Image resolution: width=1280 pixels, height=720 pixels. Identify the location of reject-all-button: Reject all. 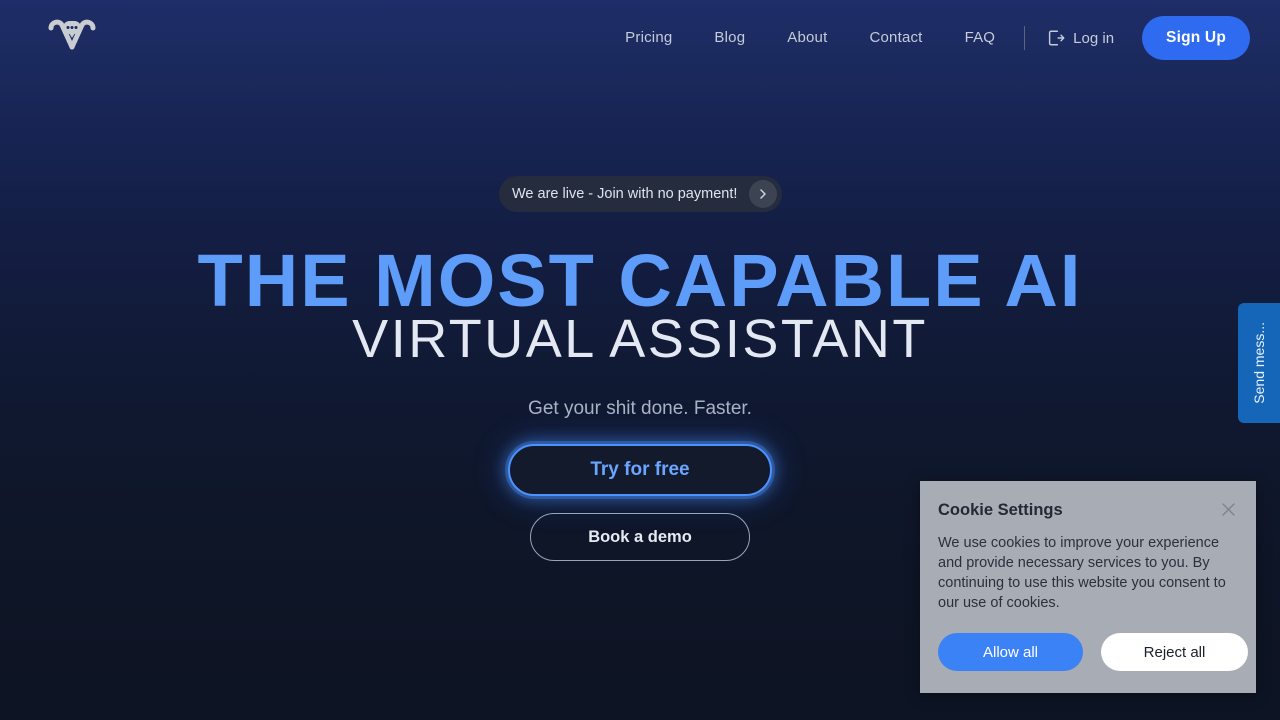
(1174, 652).